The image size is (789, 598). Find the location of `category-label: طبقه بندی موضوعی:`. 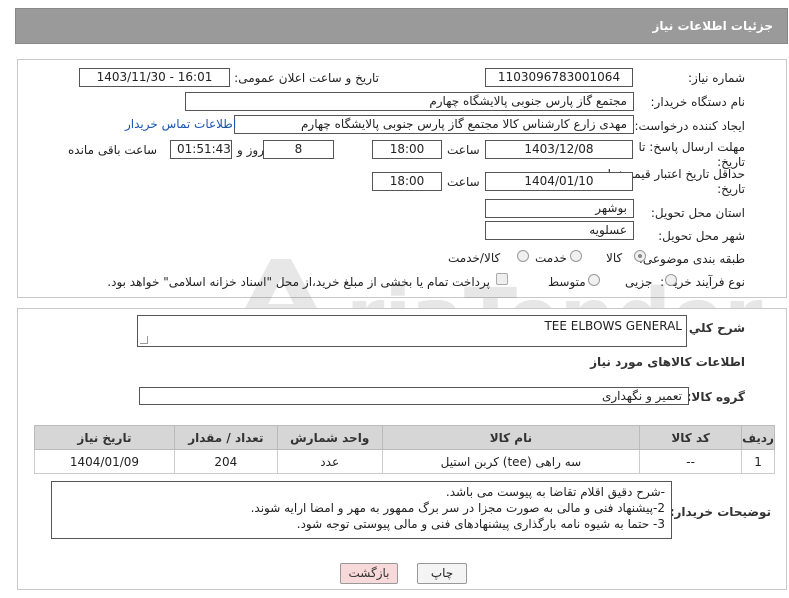

category-label: طبقه بندی موضوعی: is located at coordinates (691, 259).